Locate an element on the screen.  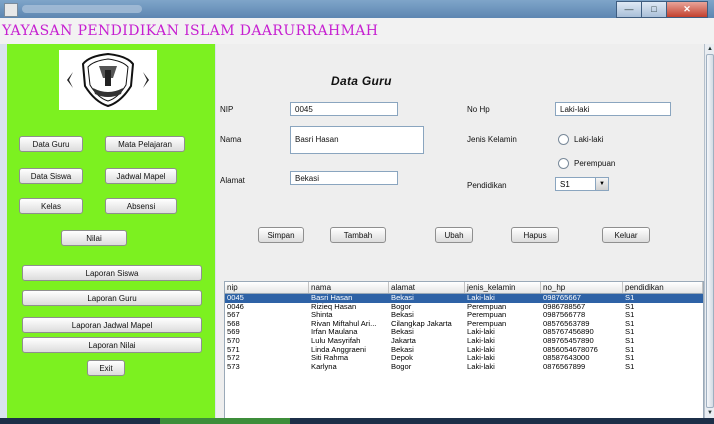
laporan-nilai-button: Laporan Nilai is located at coordinates (112, 345).